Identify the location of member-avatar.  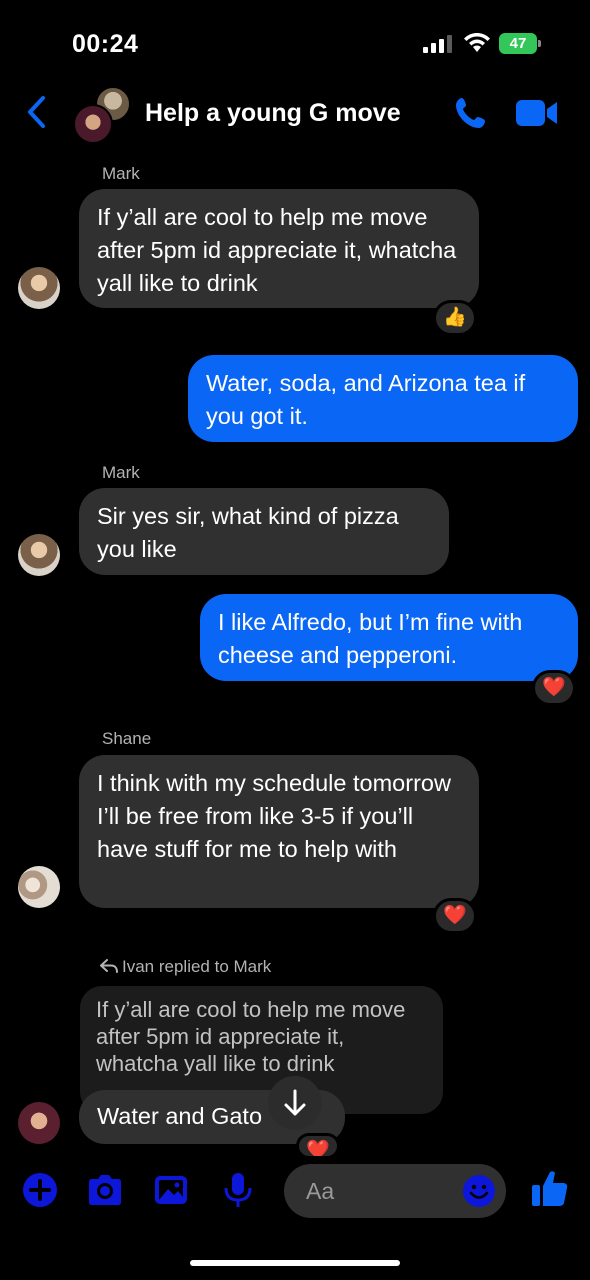
(93, 124).